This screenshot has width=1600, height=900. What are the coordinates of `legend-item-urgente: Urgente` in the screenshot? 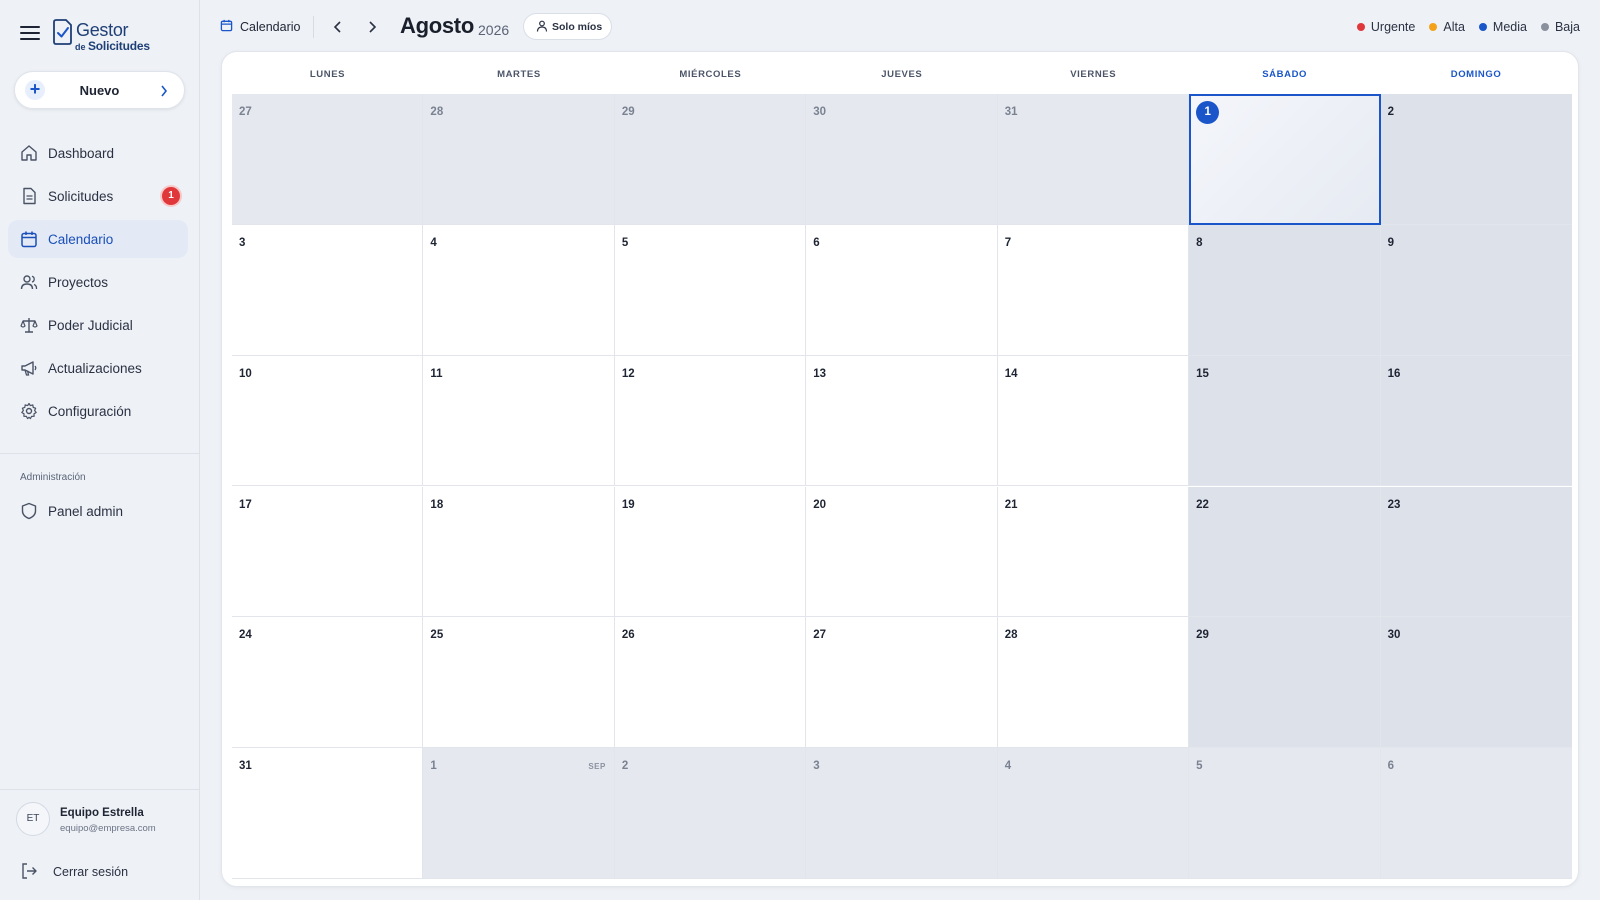 It's located at (1386, 27).